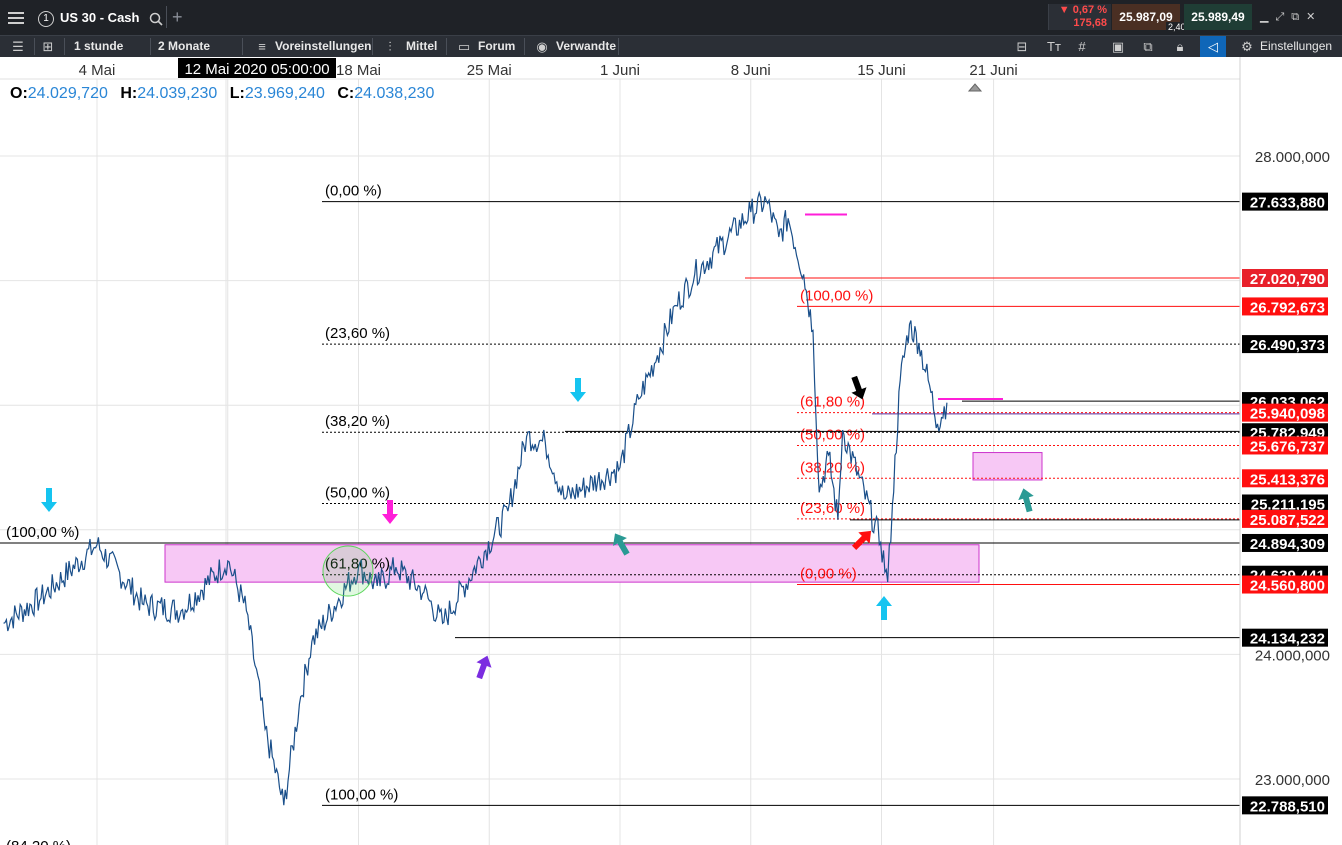 The height and width of the screenshot is (845, 1342). I want to click on up-arrow-purple, so click(484, 667).